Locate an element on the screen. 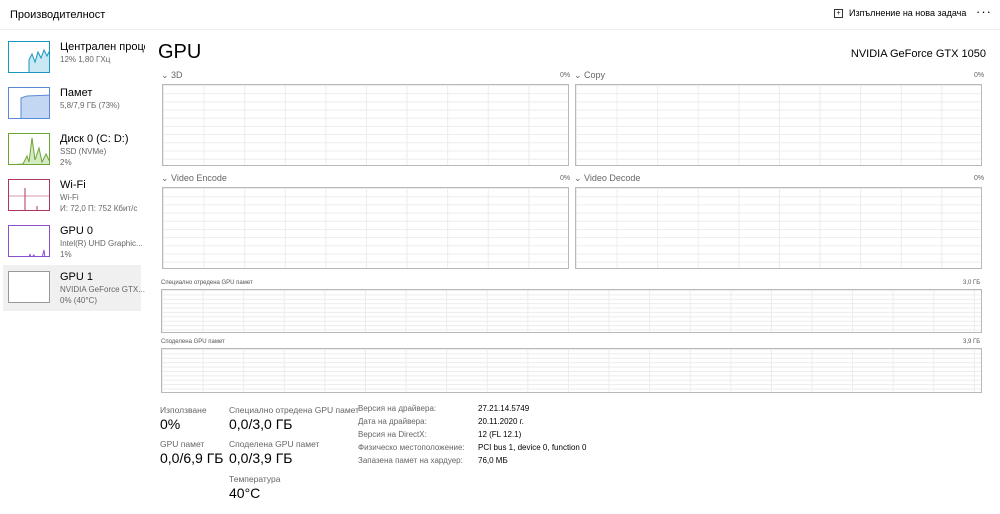 This screenshot has height=514, width=1000. sidebar-item-wifi: Wi-Fi Wi-Fi И: 72,0 П: 752 Кбит/с is located at coordinates (72, 196).